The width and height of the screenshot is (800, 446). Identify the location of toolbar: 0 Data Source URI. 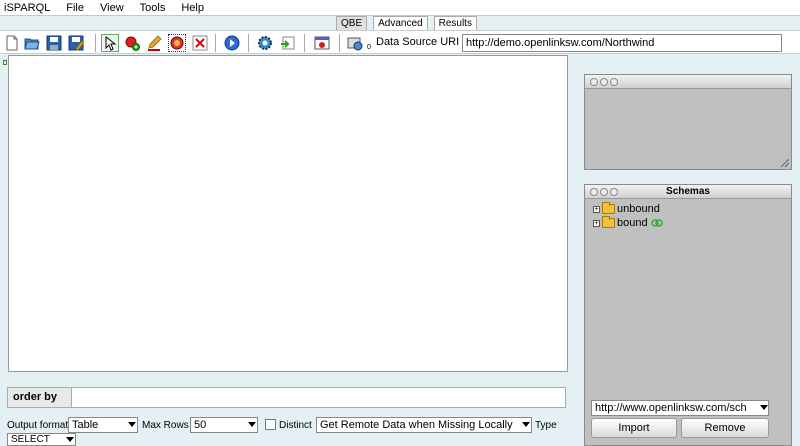
(400, 42).